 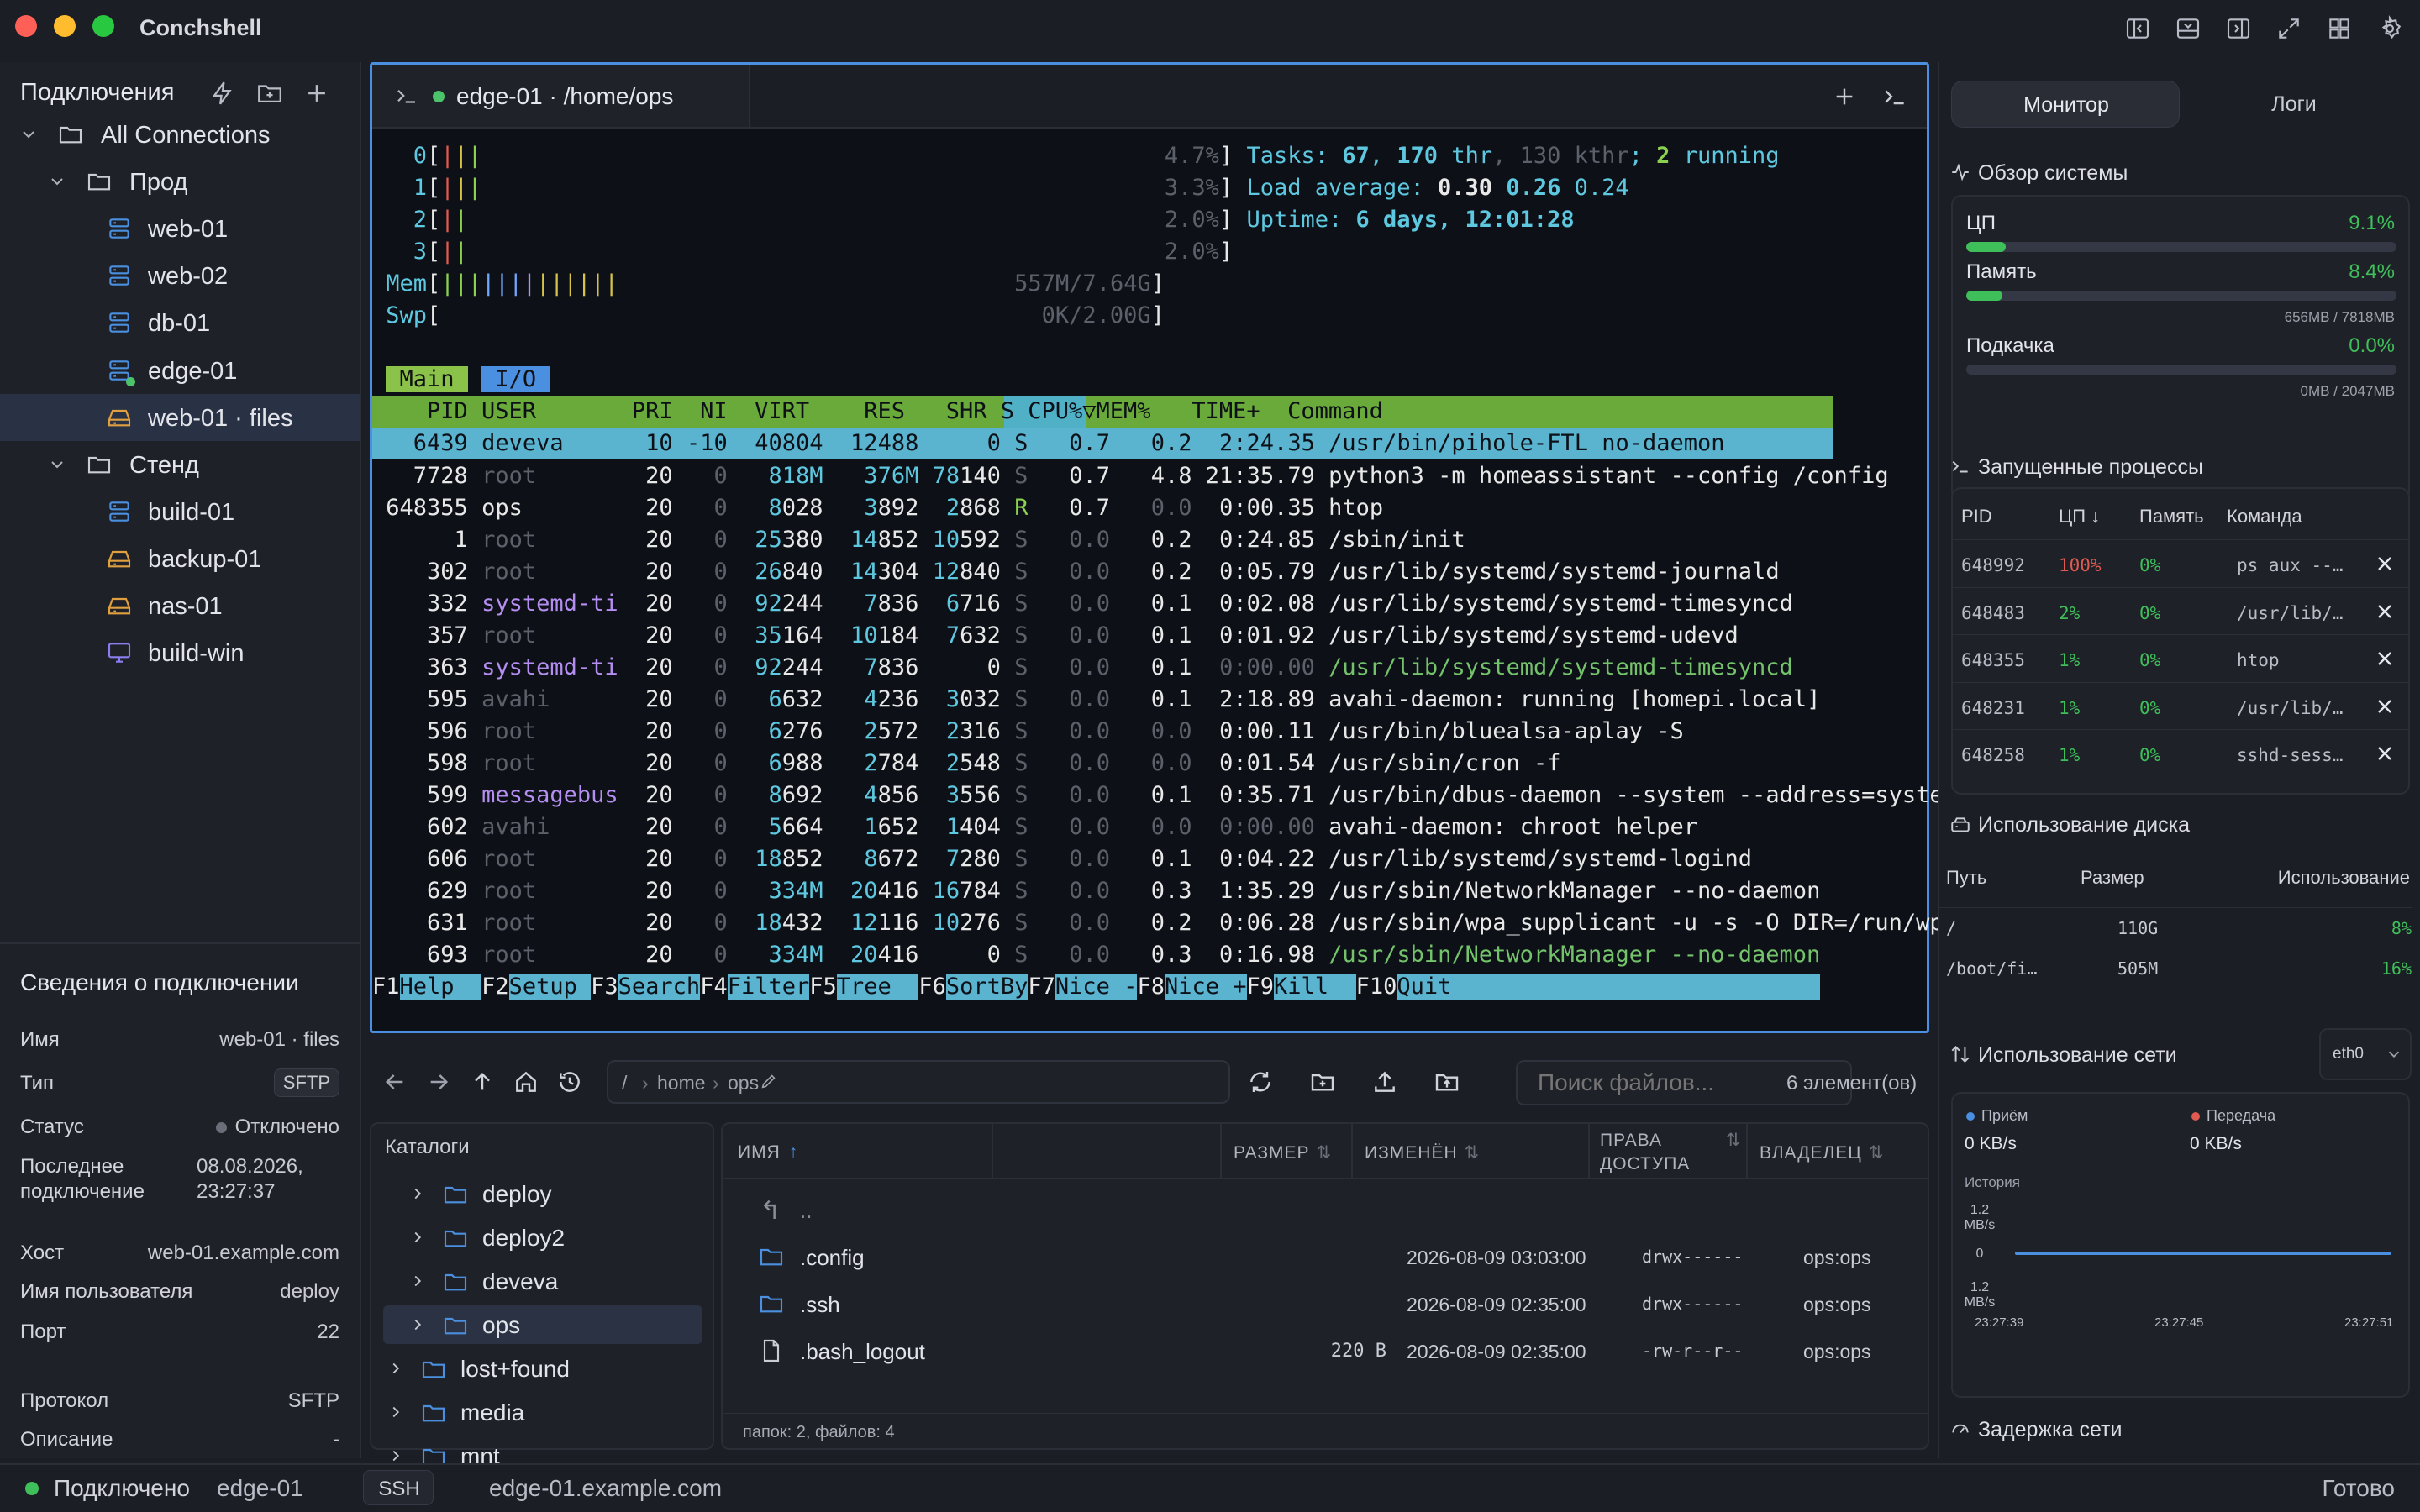 What do you see at coordinates (1325, 1304) in the screenshot?
I see `file-row: .ssh 2026-08-09 02:35:00 drwx------ ops:ops` at bounding box center [1325, 1304].